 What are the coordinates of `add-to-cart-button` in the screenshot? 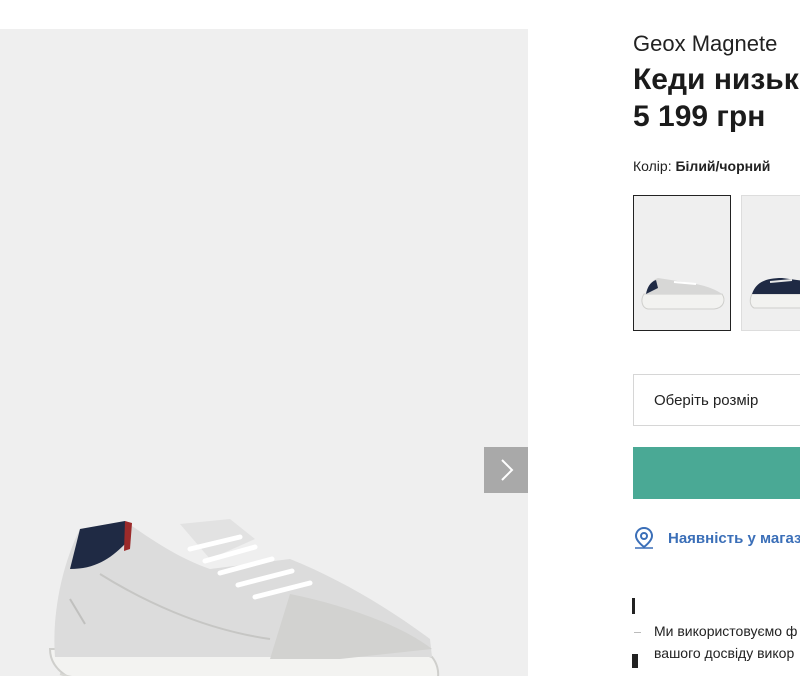 It's located at (716, 473).